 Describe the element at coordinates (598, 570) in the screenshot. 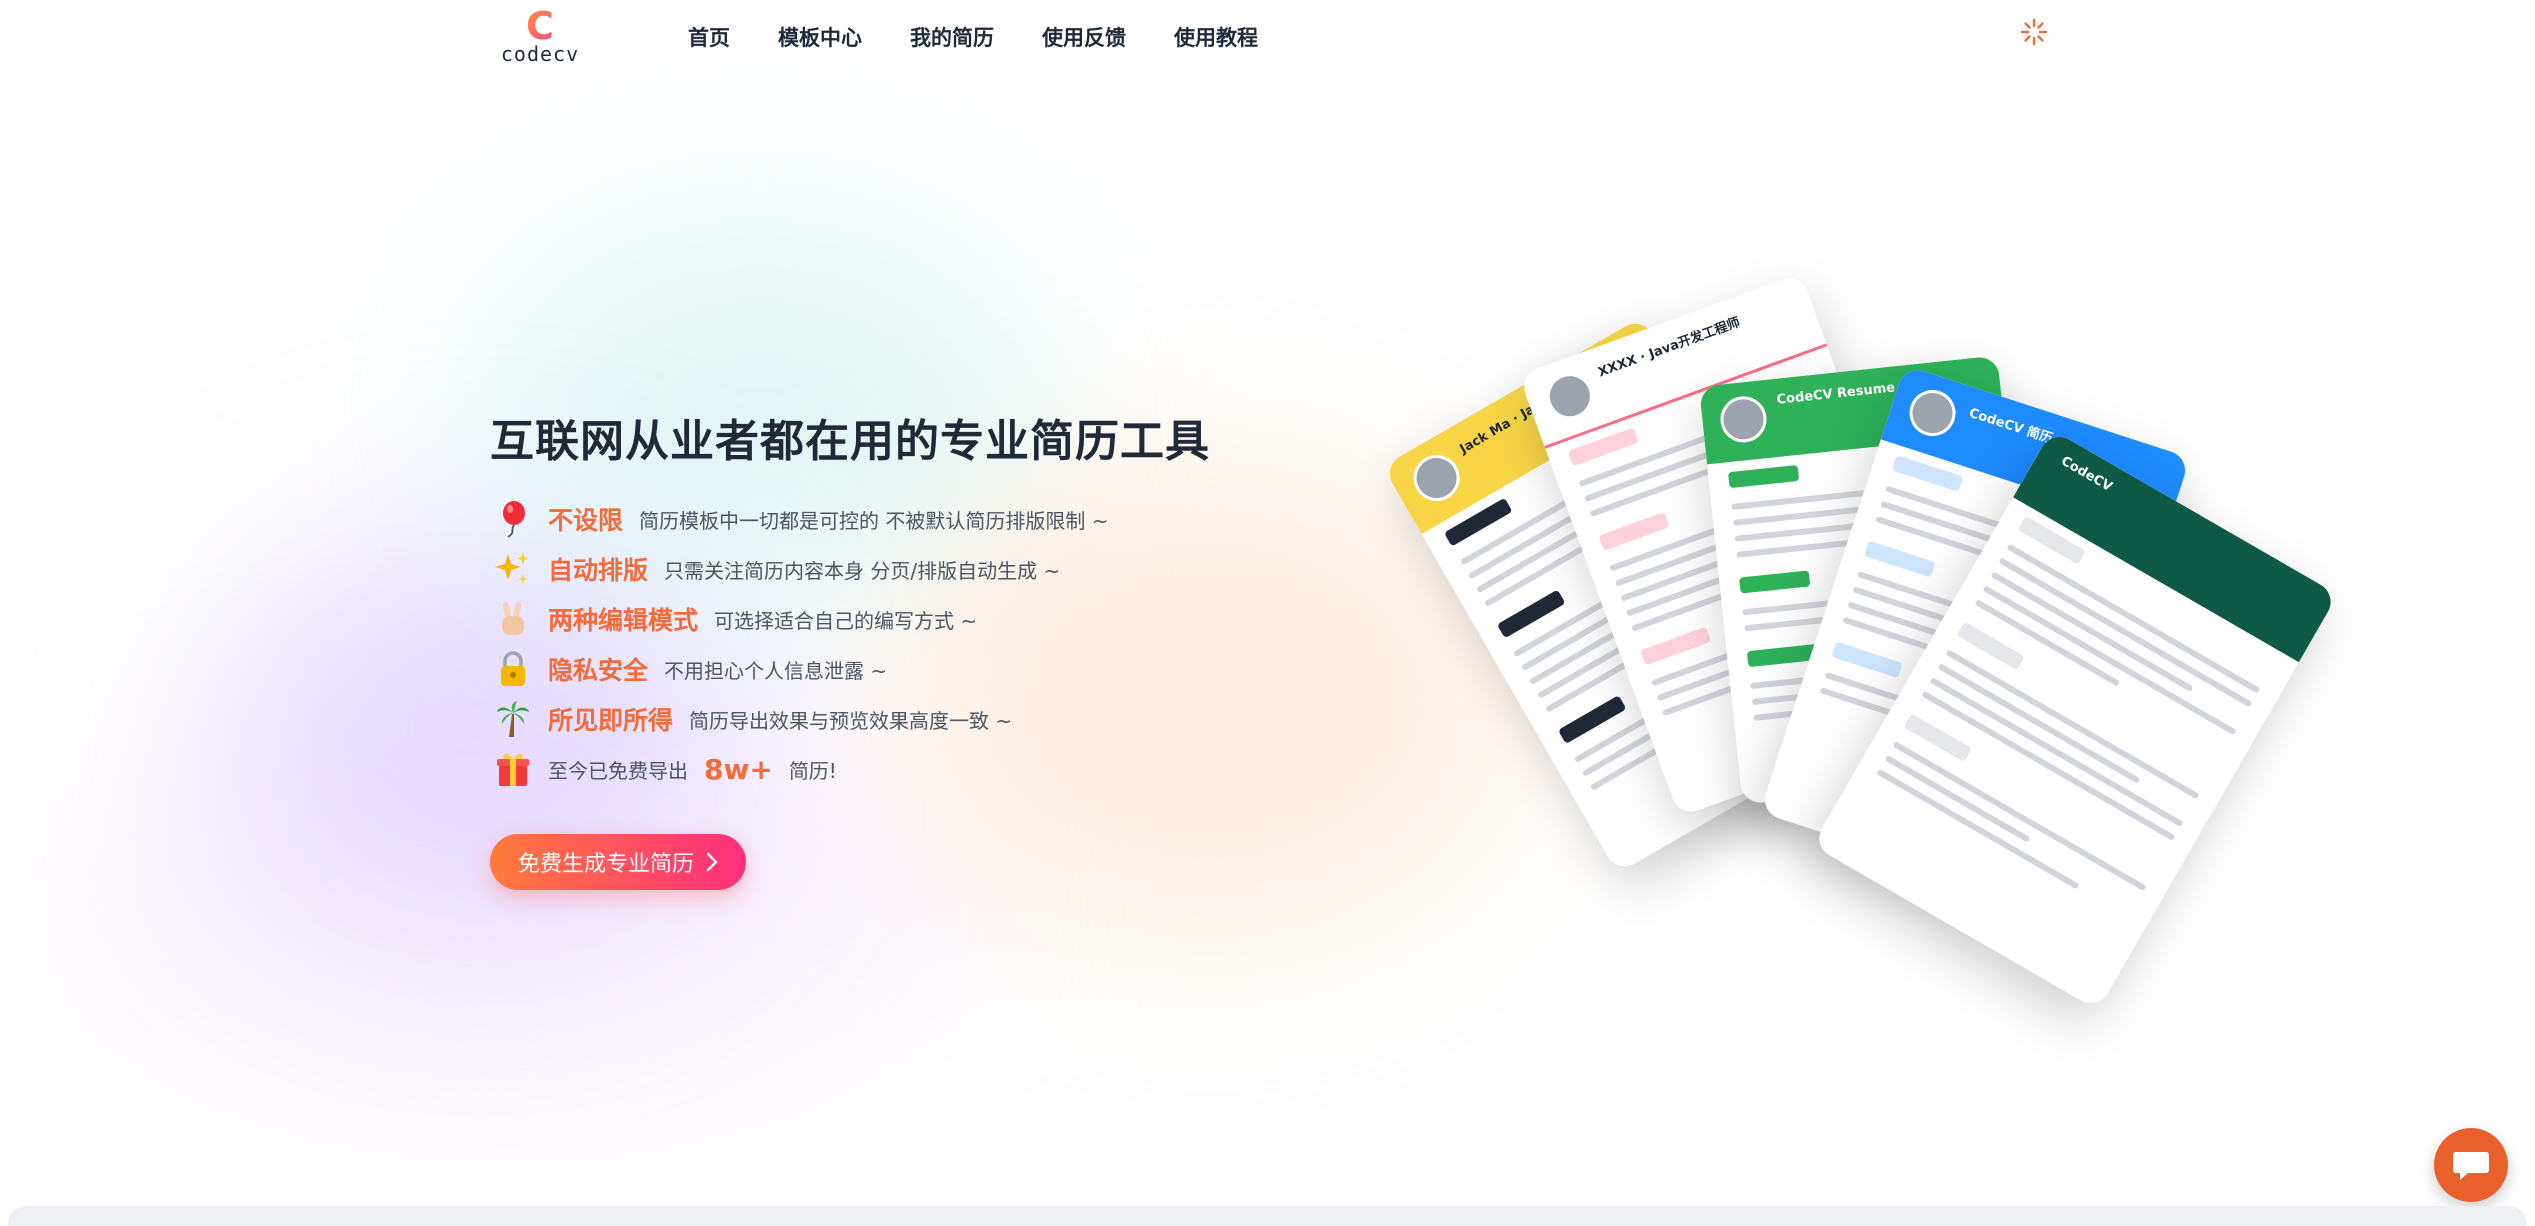

I see `feature-title: 自动排版` at that location.